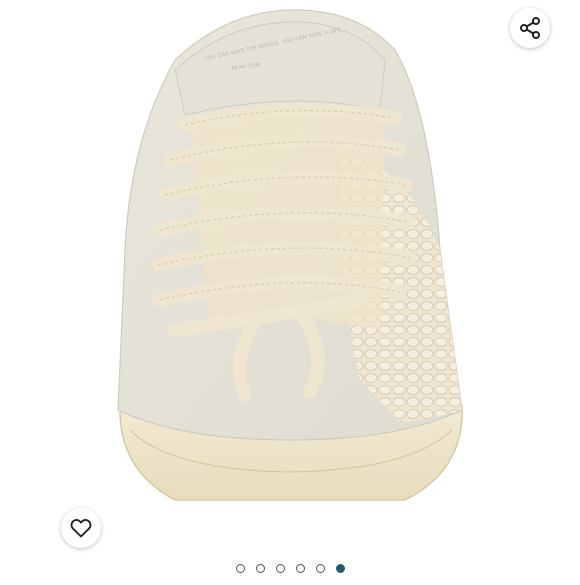 This screenshot has height=585, width=580. I want to click on like-button, so click(81, 528).